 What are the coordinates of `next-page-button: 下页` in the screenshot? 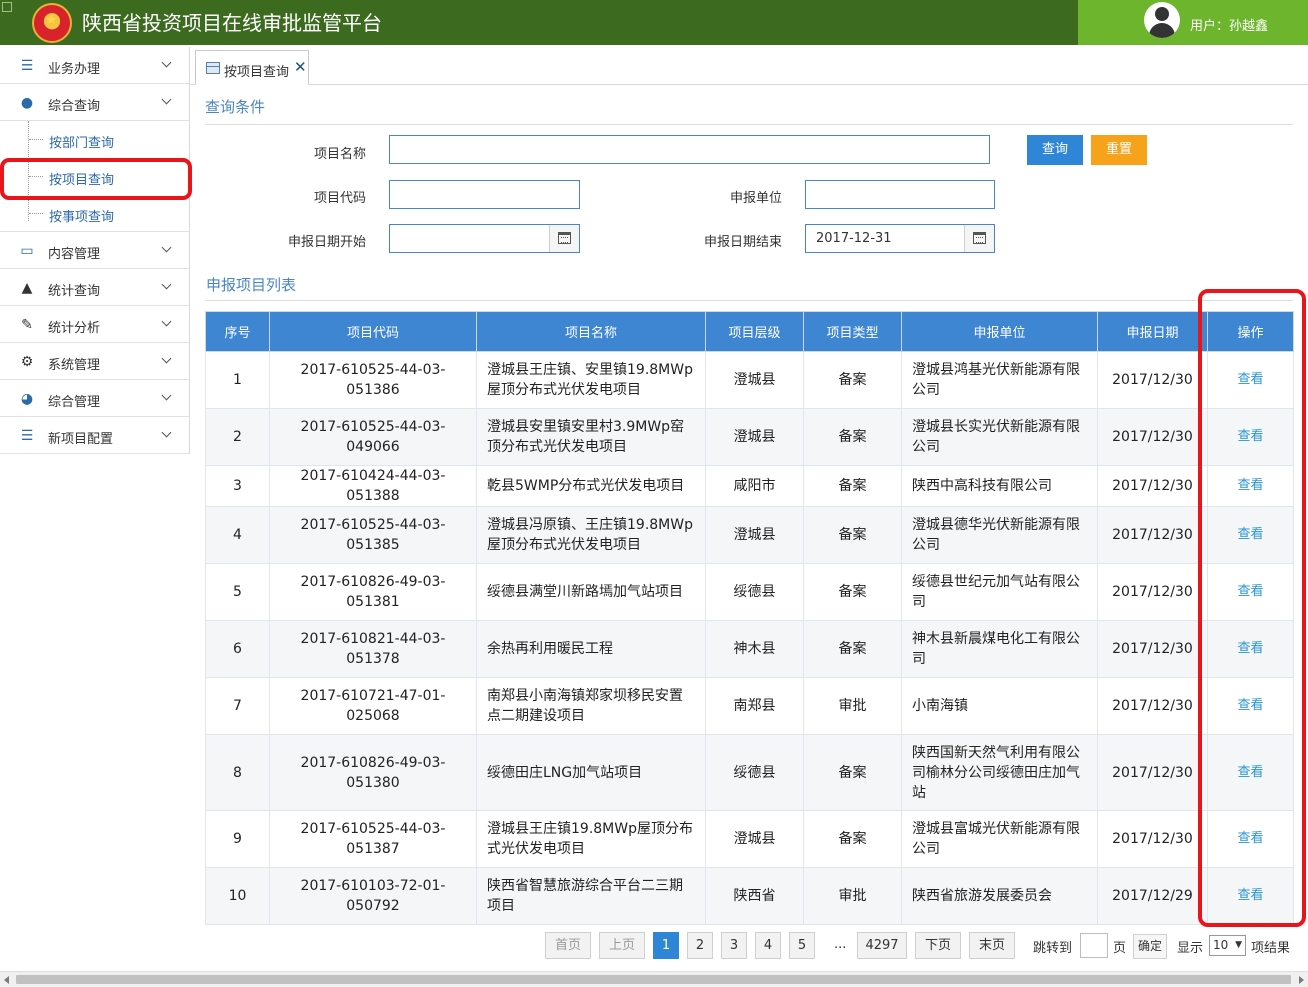 It's located at (938, 945).